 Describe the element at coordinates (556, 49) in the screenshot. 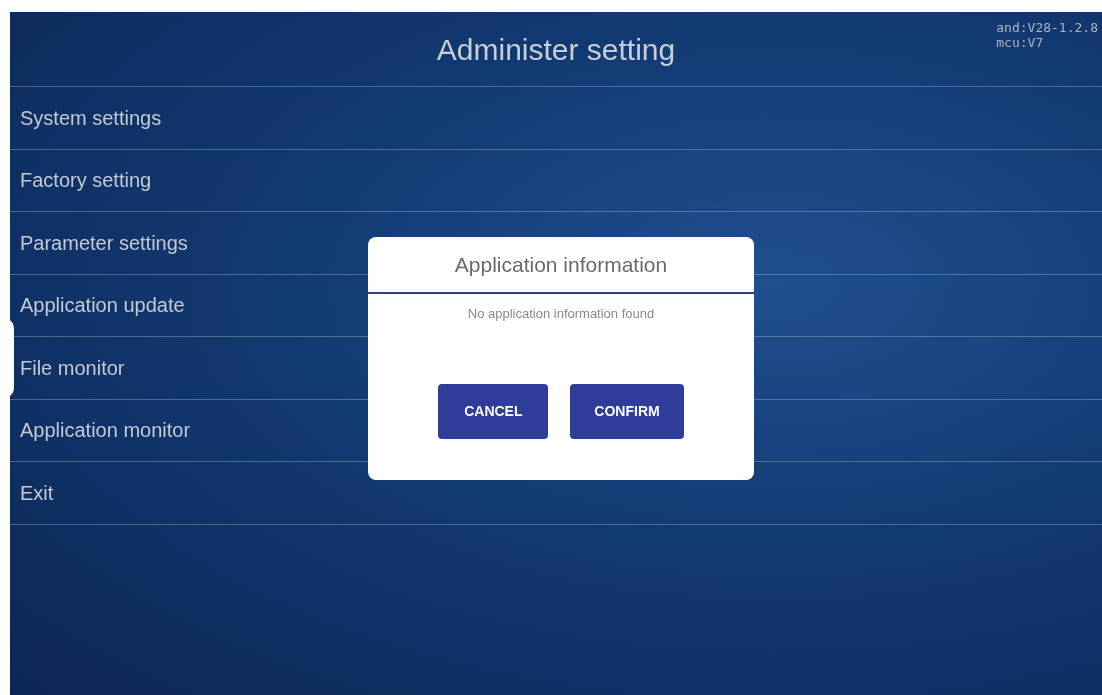

I see `screen-title: Administer setting` at that location.